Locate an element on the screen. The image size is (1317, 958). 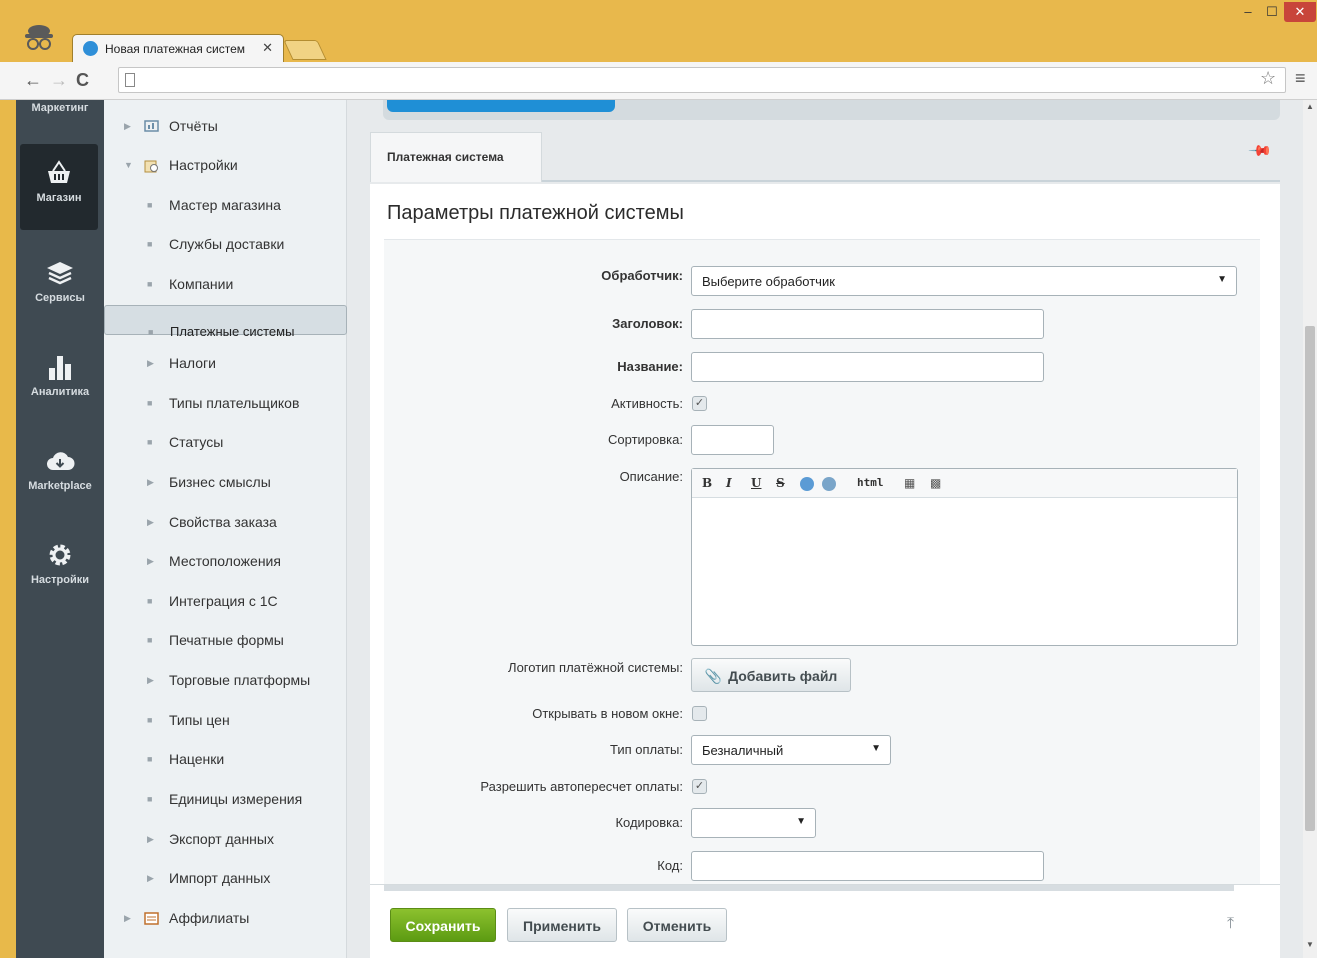
menu-item-taxes: ▶ Налоги is located at coordinates (225, 363).